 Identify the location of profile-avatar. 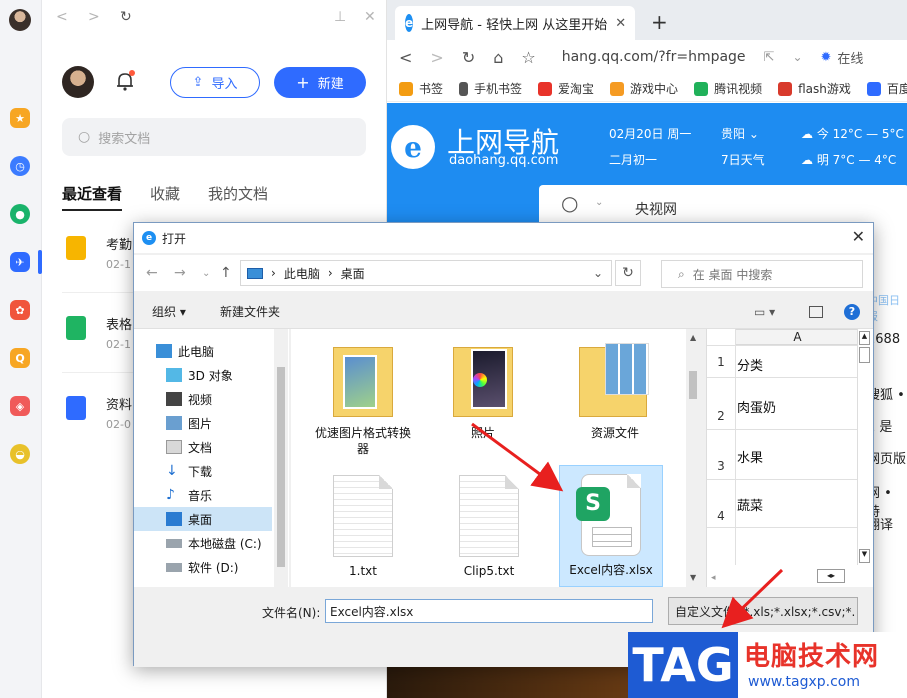
(78, 82).